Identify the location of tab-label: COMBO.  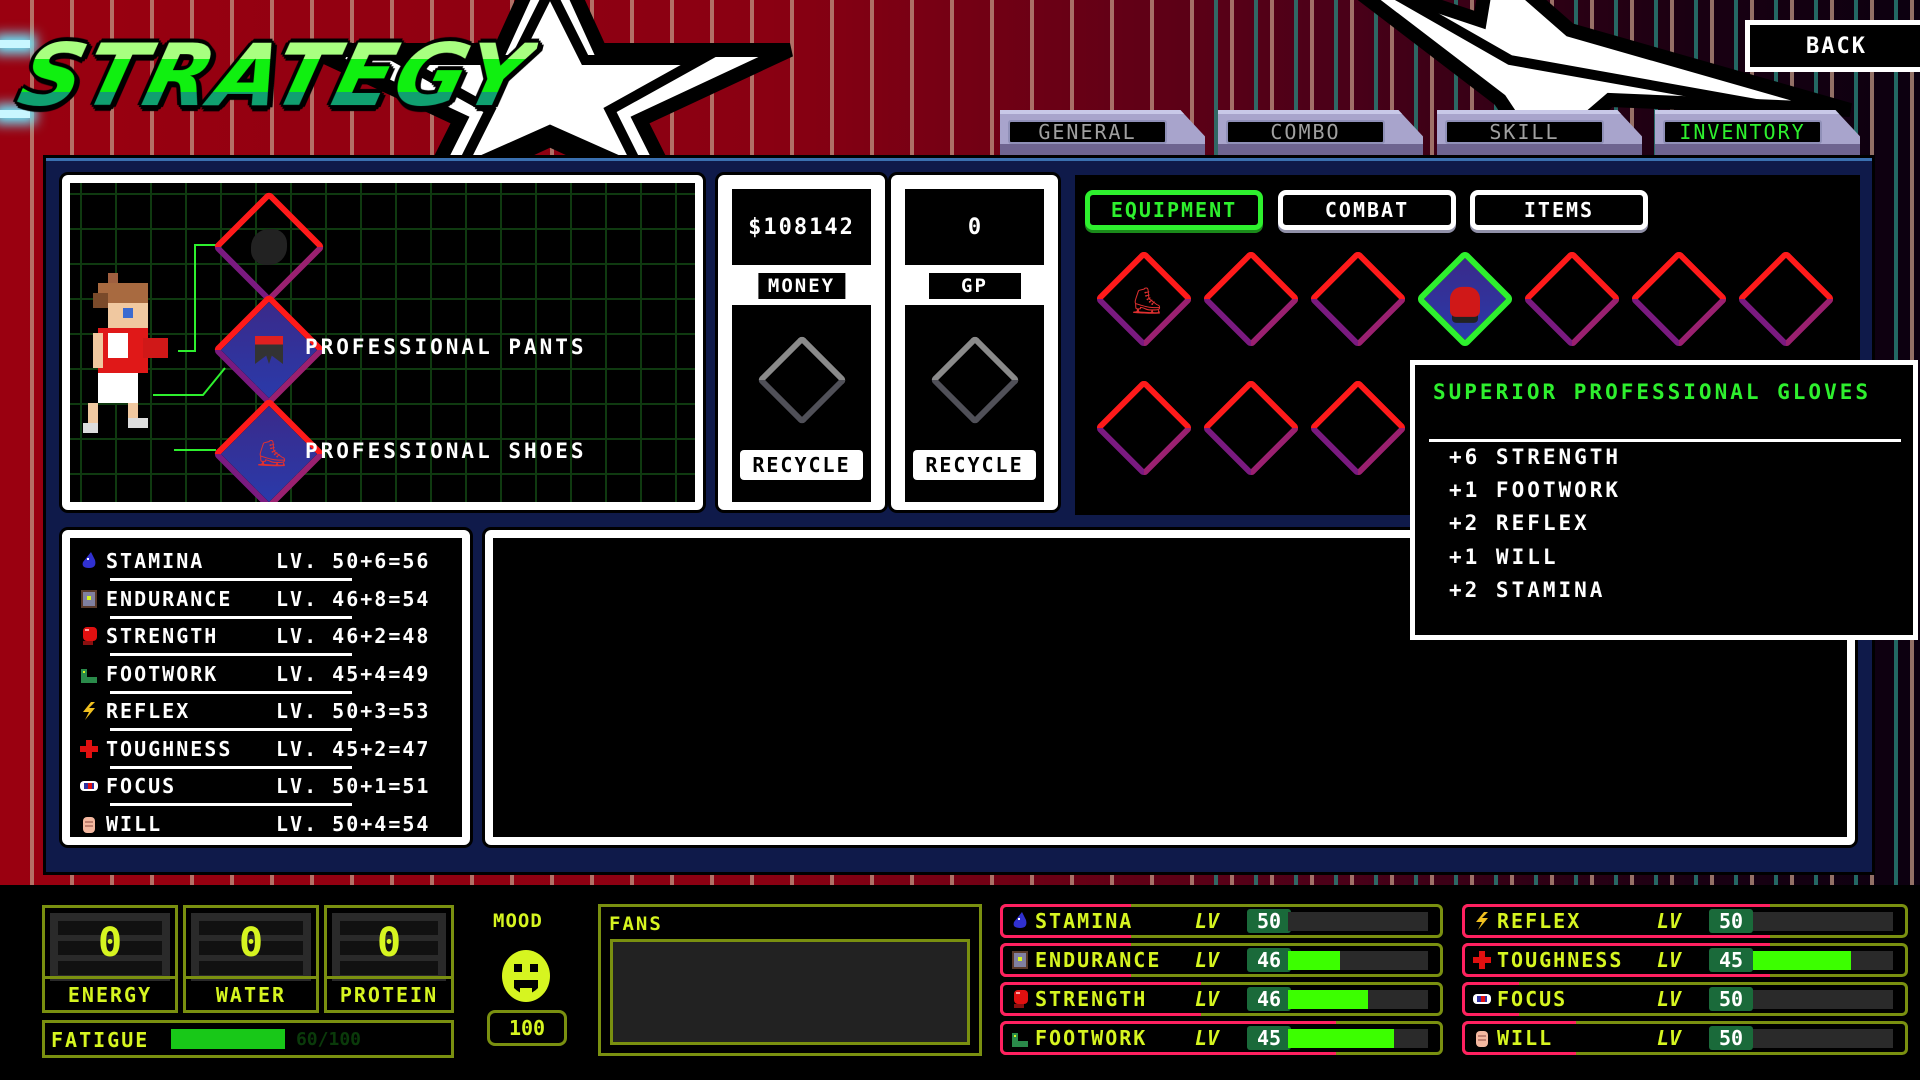
(1305, 132).